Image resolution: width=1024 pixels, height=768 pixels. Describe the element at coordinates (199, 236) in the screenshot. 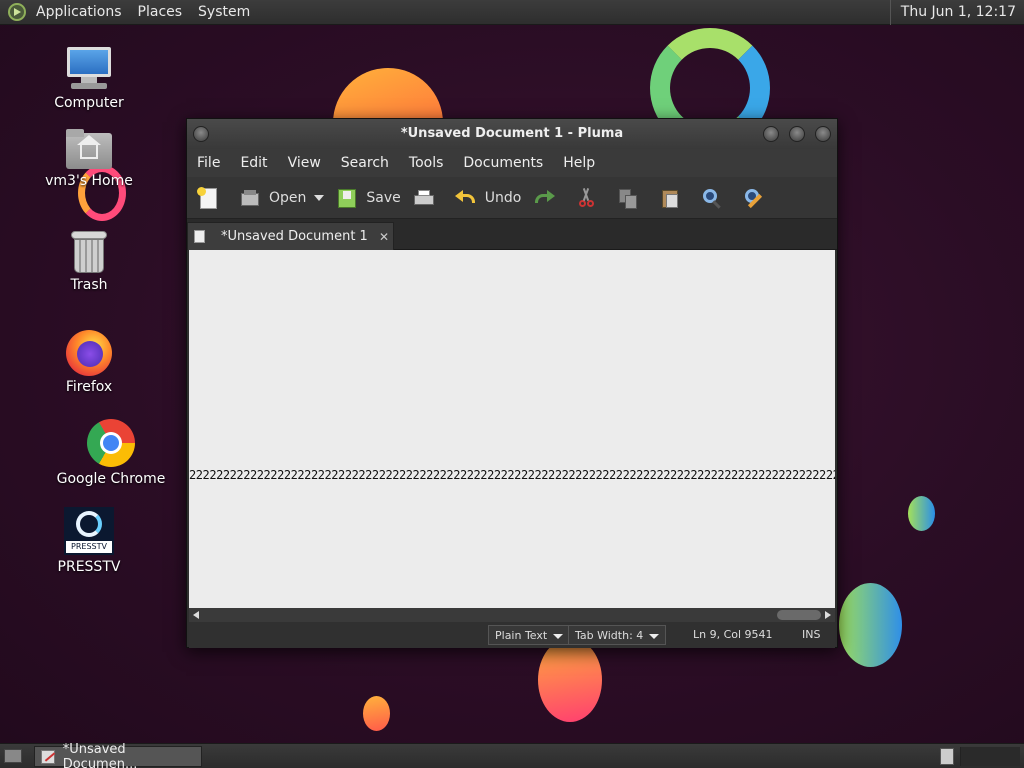

I see `text-document-icon` at that location.